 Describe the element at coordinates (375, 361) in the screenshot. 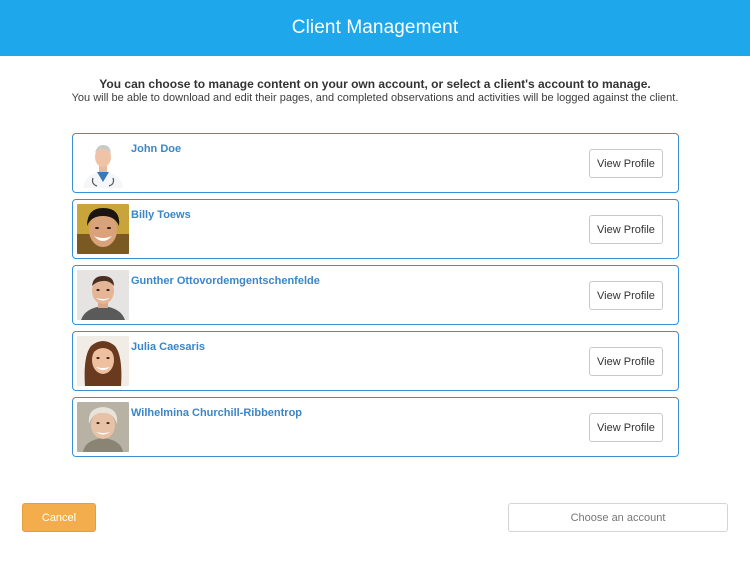

I see `client-card-julia-caesaris: Julia Caesaris View Profile` at that location.